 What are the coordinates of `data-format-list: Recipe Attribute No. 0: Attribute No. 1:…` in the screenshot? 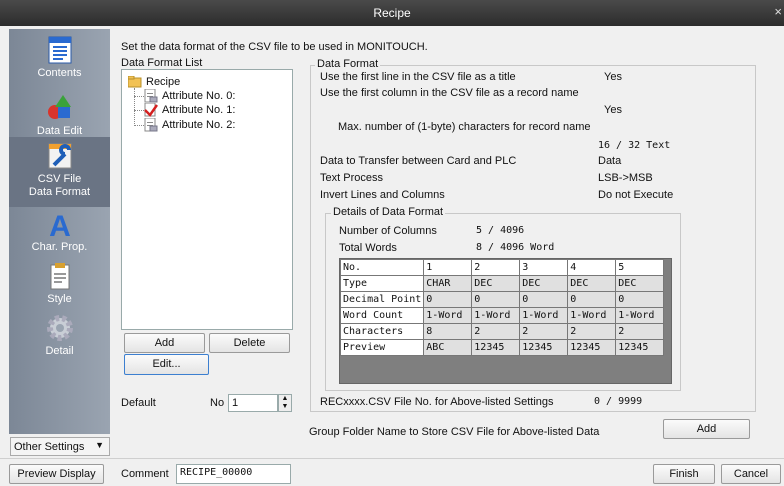 It's located at (207, 199).